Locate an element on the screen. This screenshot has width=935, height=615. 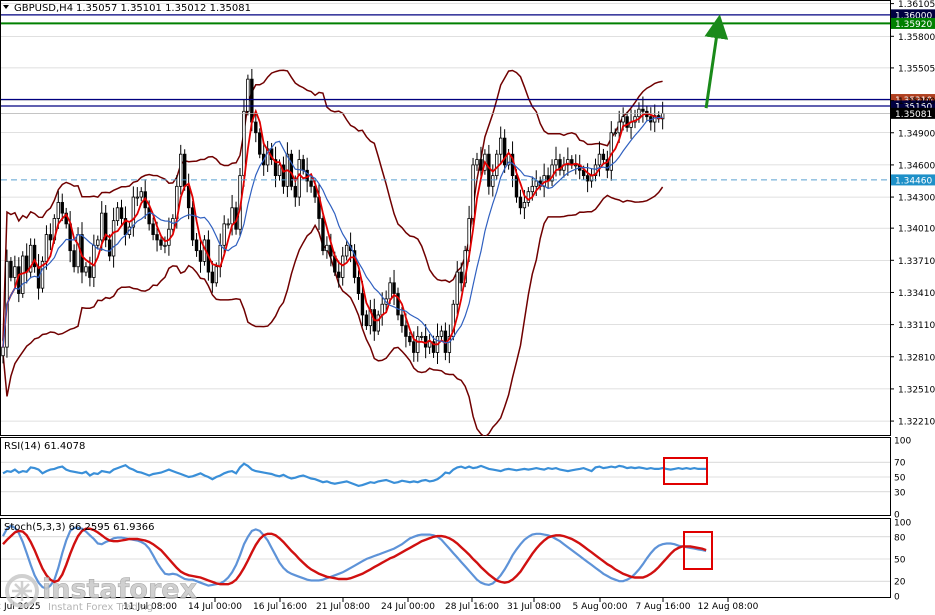
watermark-tagline: Instant Forex Trading is located at coordinates (100, 607).